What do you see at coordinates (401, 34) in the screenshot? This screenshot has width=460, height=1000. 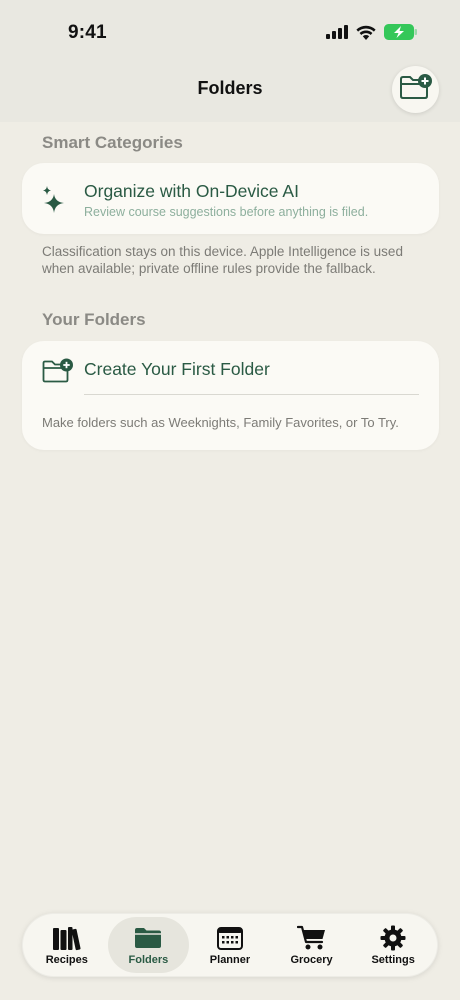 I see `battery-charging-icon` at bounding box center [401, 34].